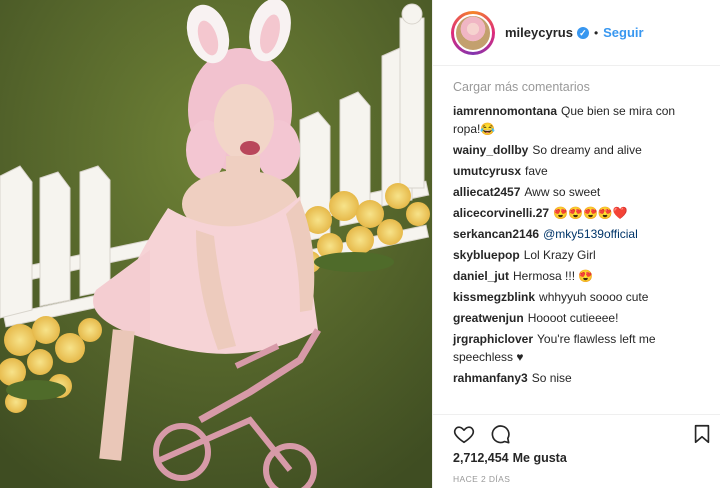 The image size is (720, 488). Describe the element at coordinates (551, 378) in the screenshot. I see `comment-text: So nise` at that location.